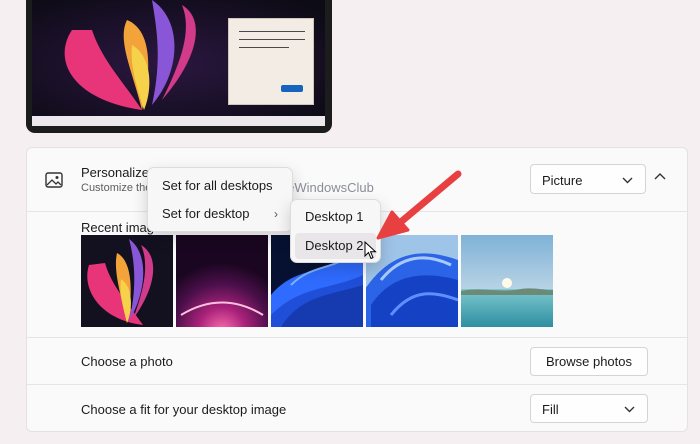 Image resolution: width=700 pixels, height=444 pixels. I want to click on browse-photos-button: Browse photos, so click(589, 361).